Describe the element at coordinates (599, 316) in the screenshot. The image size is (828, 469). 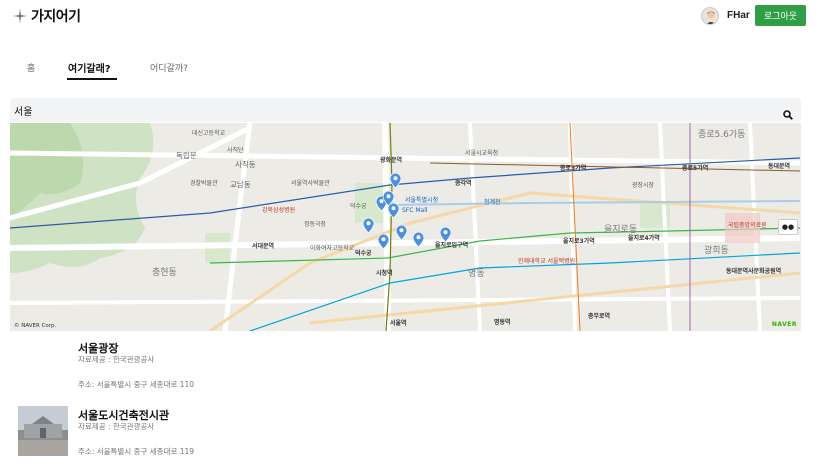
I see `station-label: 충무로역` at that location.